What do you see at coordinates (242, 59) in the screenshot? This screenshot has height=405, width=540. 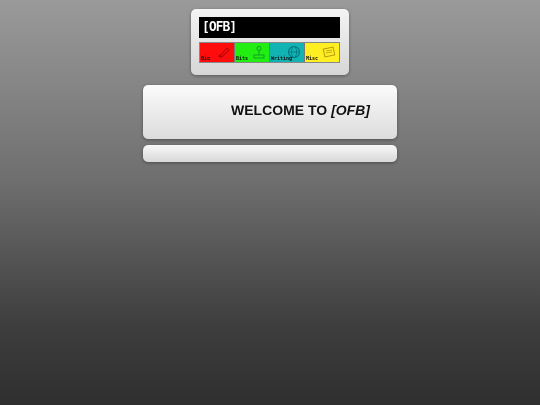 I see `nav-label-bits: Bits` at bounding box center [242, 59].